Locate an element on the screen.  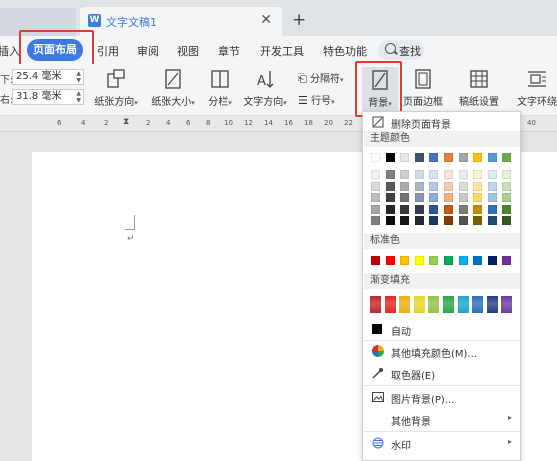
line-numbers-button: ☰ 行号▾ is located at coordinates (316, 99).